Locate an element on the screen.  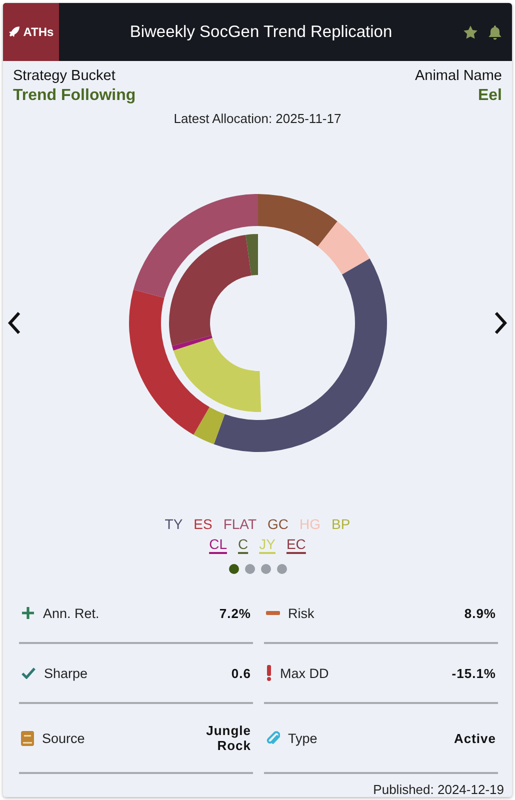
star-icon is located at coordinates (470, 32).